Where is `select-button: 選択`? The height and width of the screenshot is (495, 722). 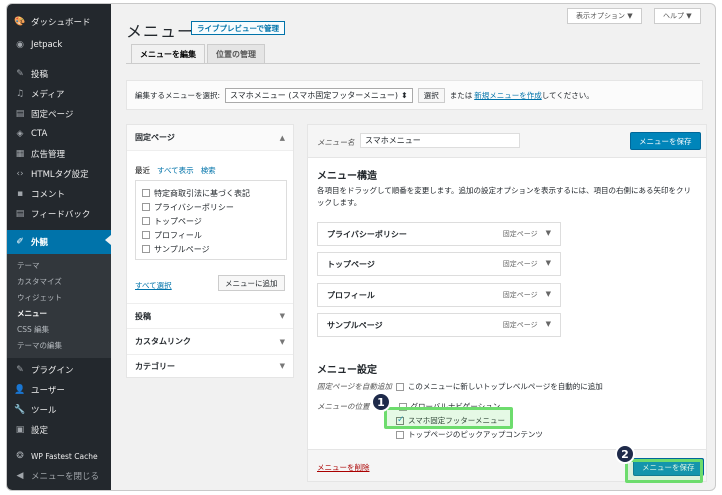 select-button: 選択 is located at coordinates (431, 95).